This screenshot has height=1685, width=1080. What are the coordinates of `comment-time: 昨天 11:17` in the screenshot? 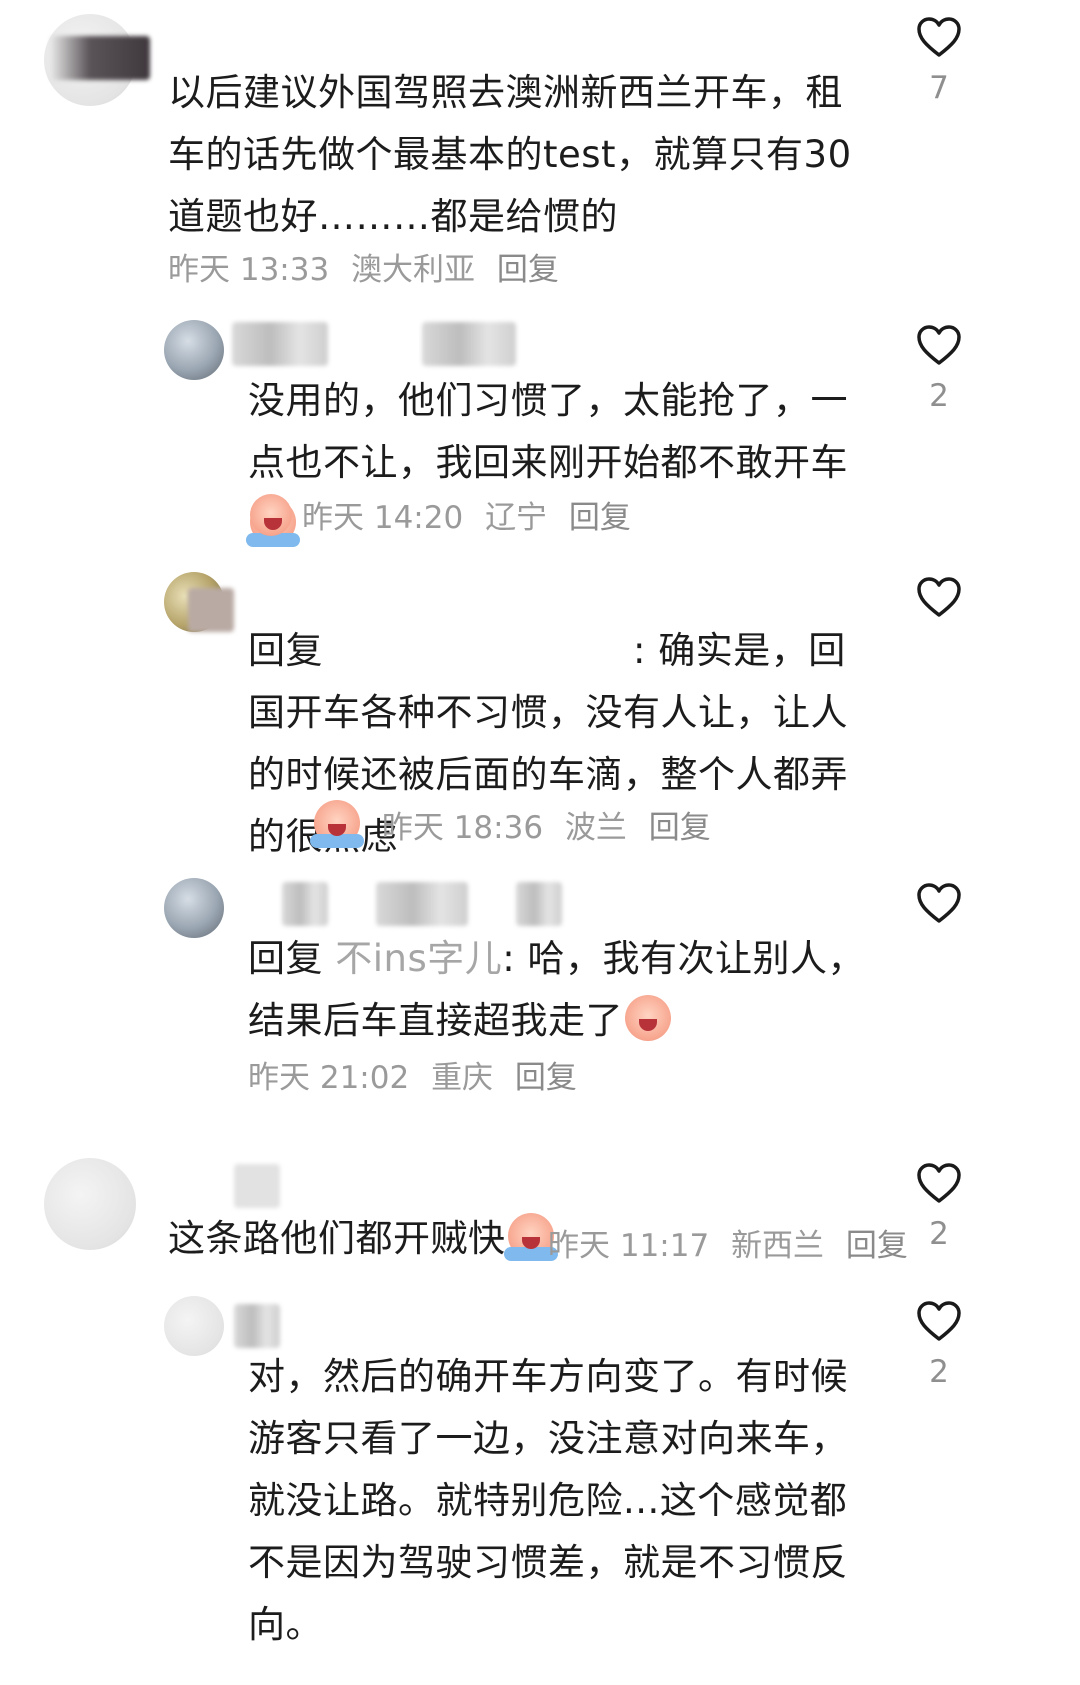 It's located at (629, 1246).